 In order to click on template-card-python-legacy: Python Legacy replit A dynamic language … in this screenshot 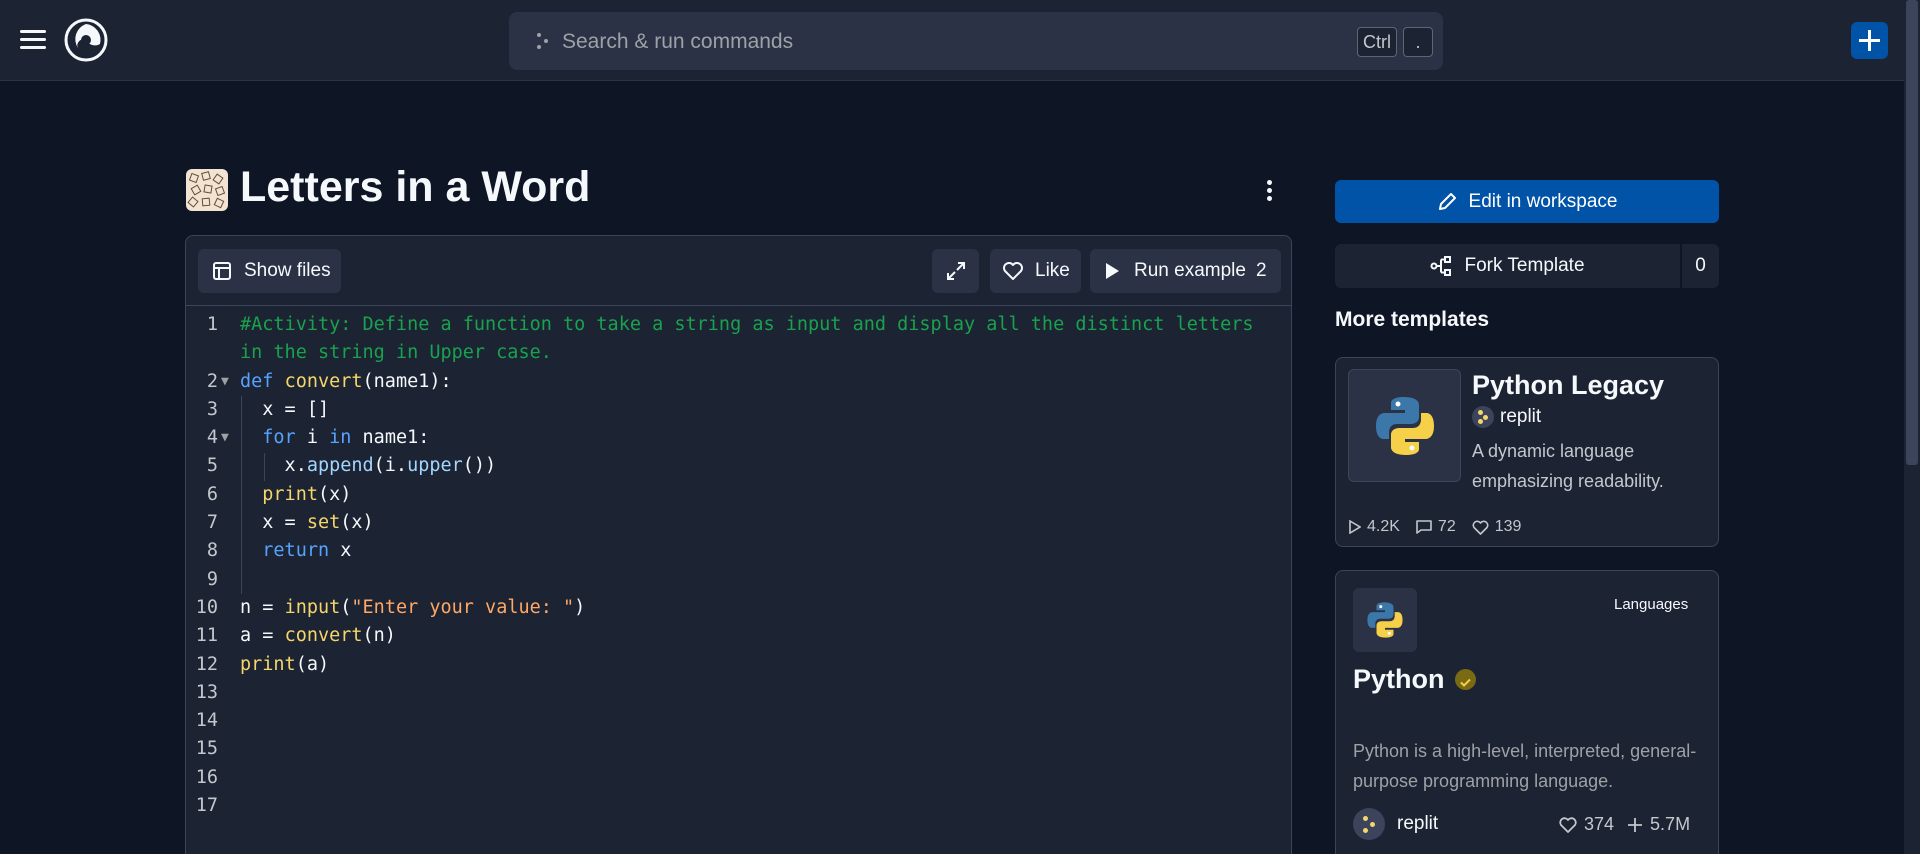, I will do `click(1527, 452)`.